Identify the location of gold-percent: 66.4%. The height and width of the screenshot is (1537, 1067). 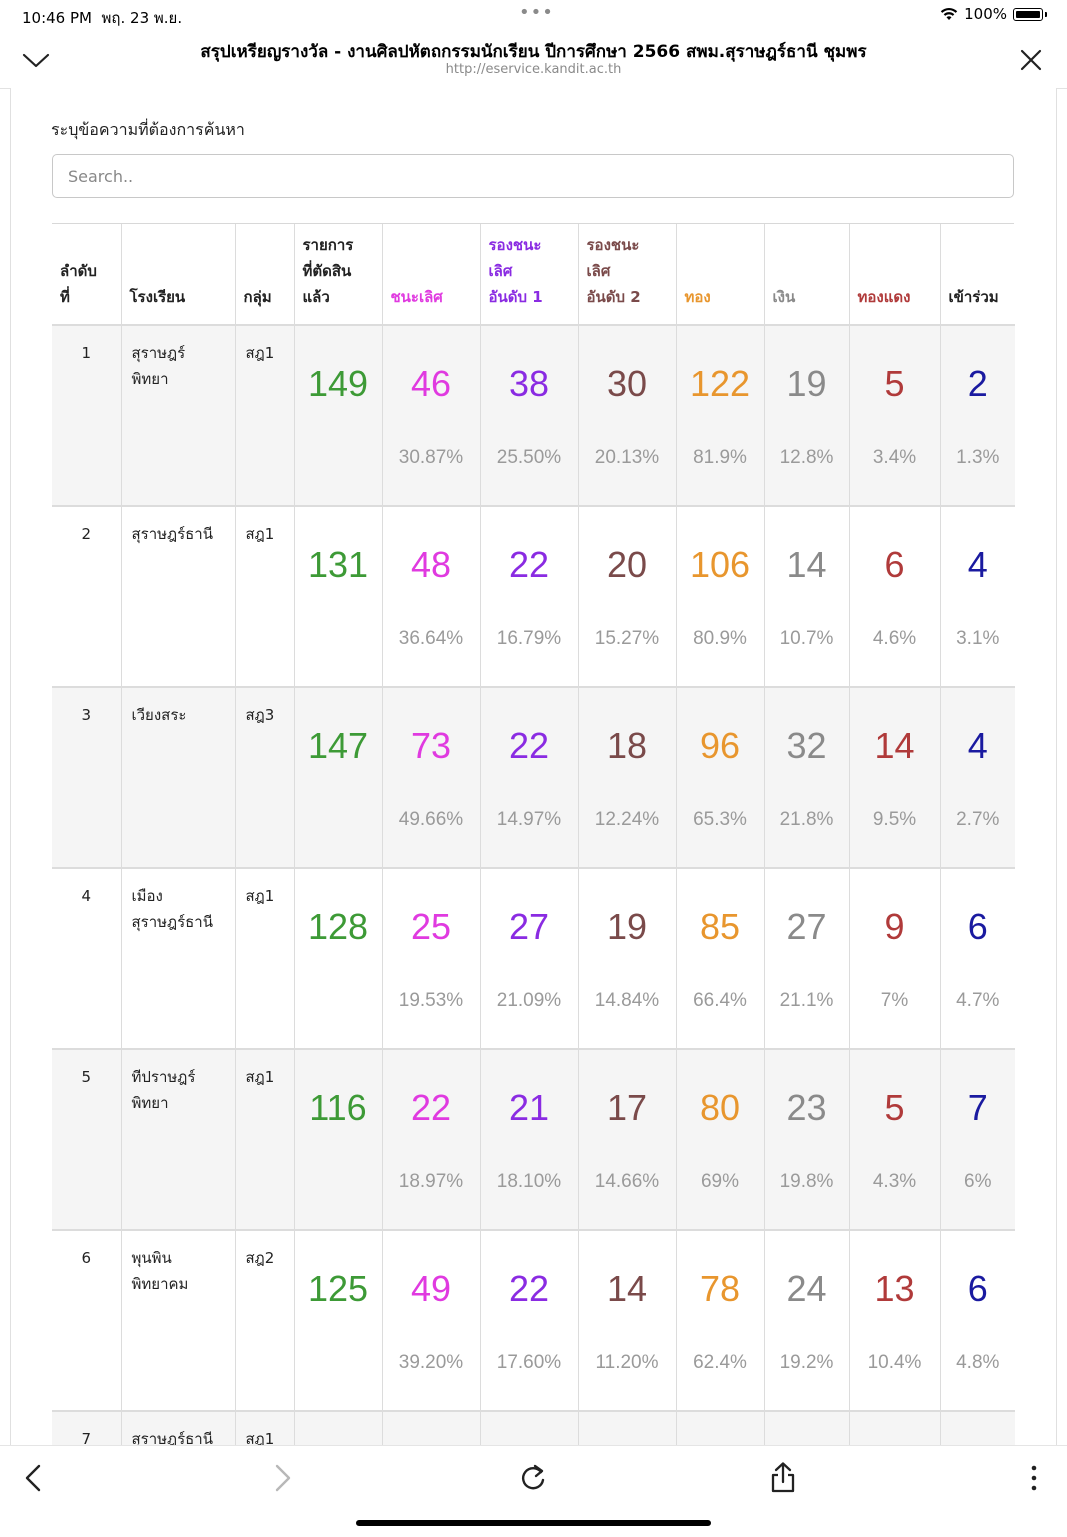
(720, 1000).